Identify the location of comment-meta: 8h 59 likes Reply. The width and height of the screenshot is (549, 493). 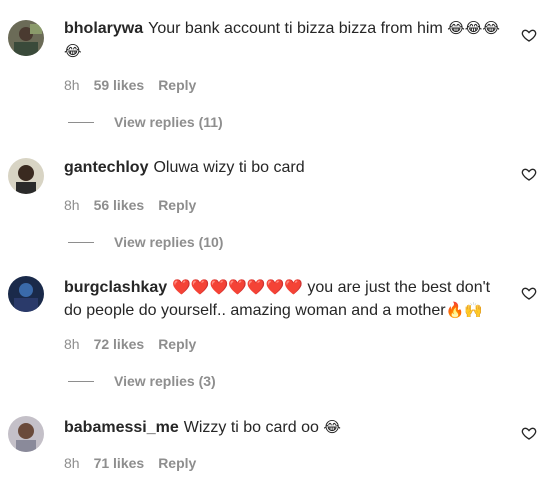
(130, 85).